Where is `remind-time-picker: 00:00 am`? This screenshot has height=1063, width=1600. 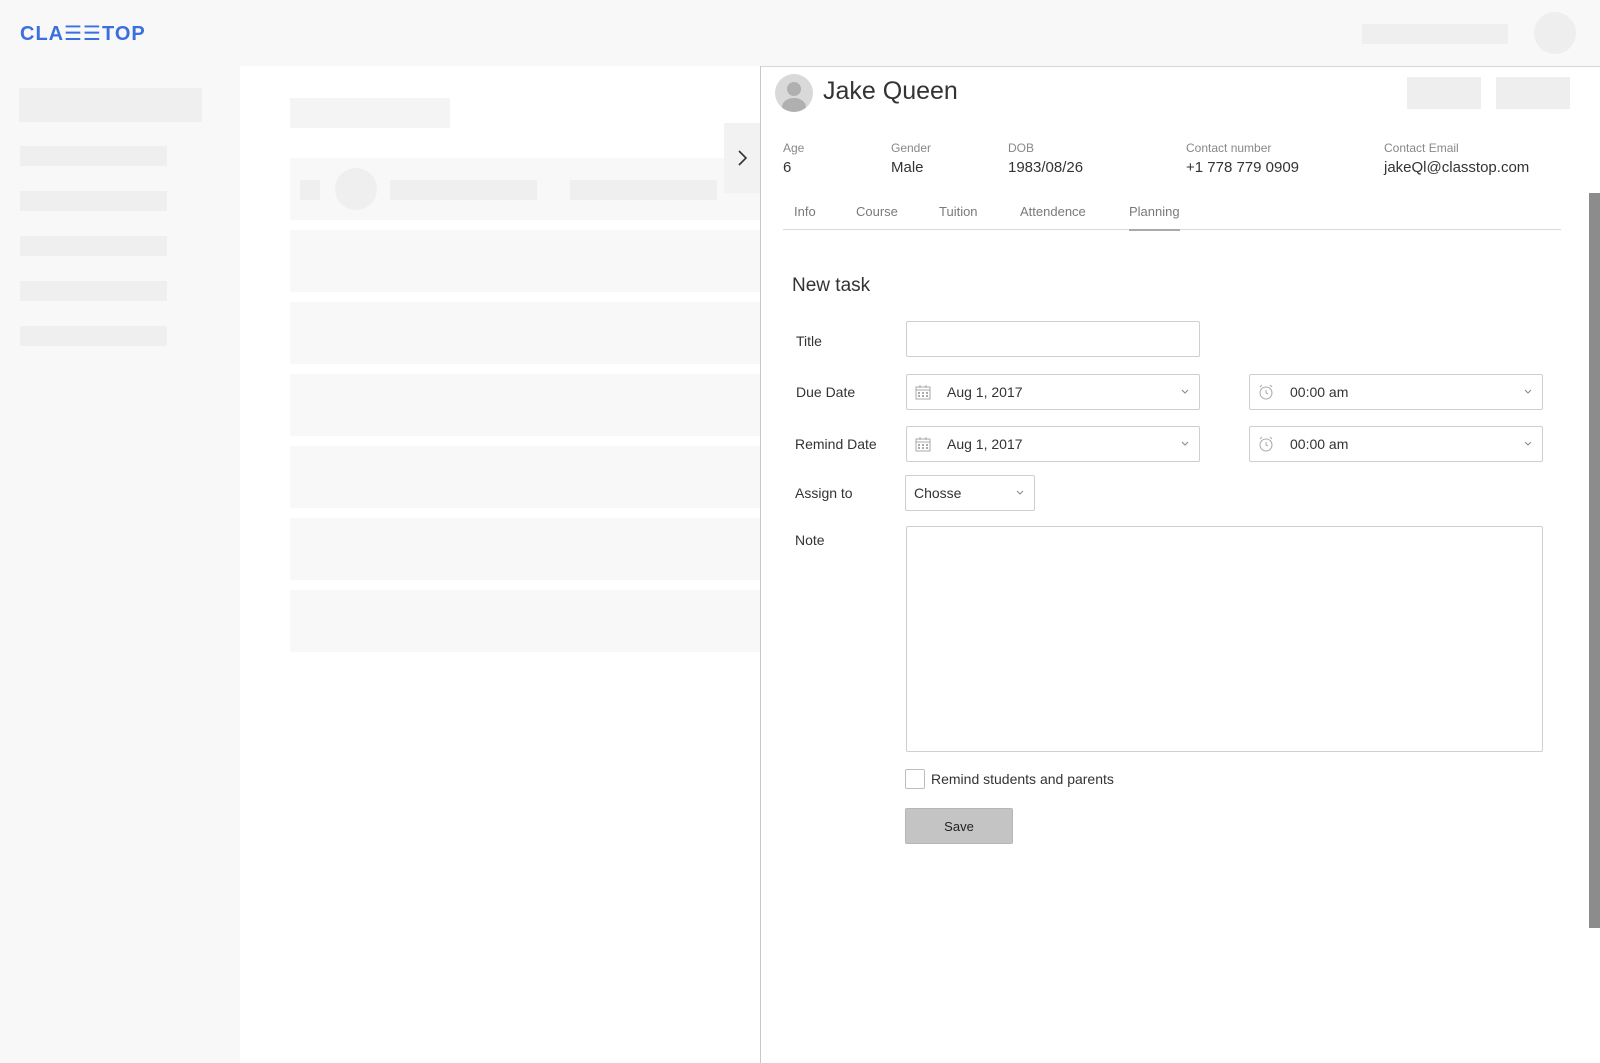
remind-time-picker: 00:00 am is located at coordinates (1396, 444).